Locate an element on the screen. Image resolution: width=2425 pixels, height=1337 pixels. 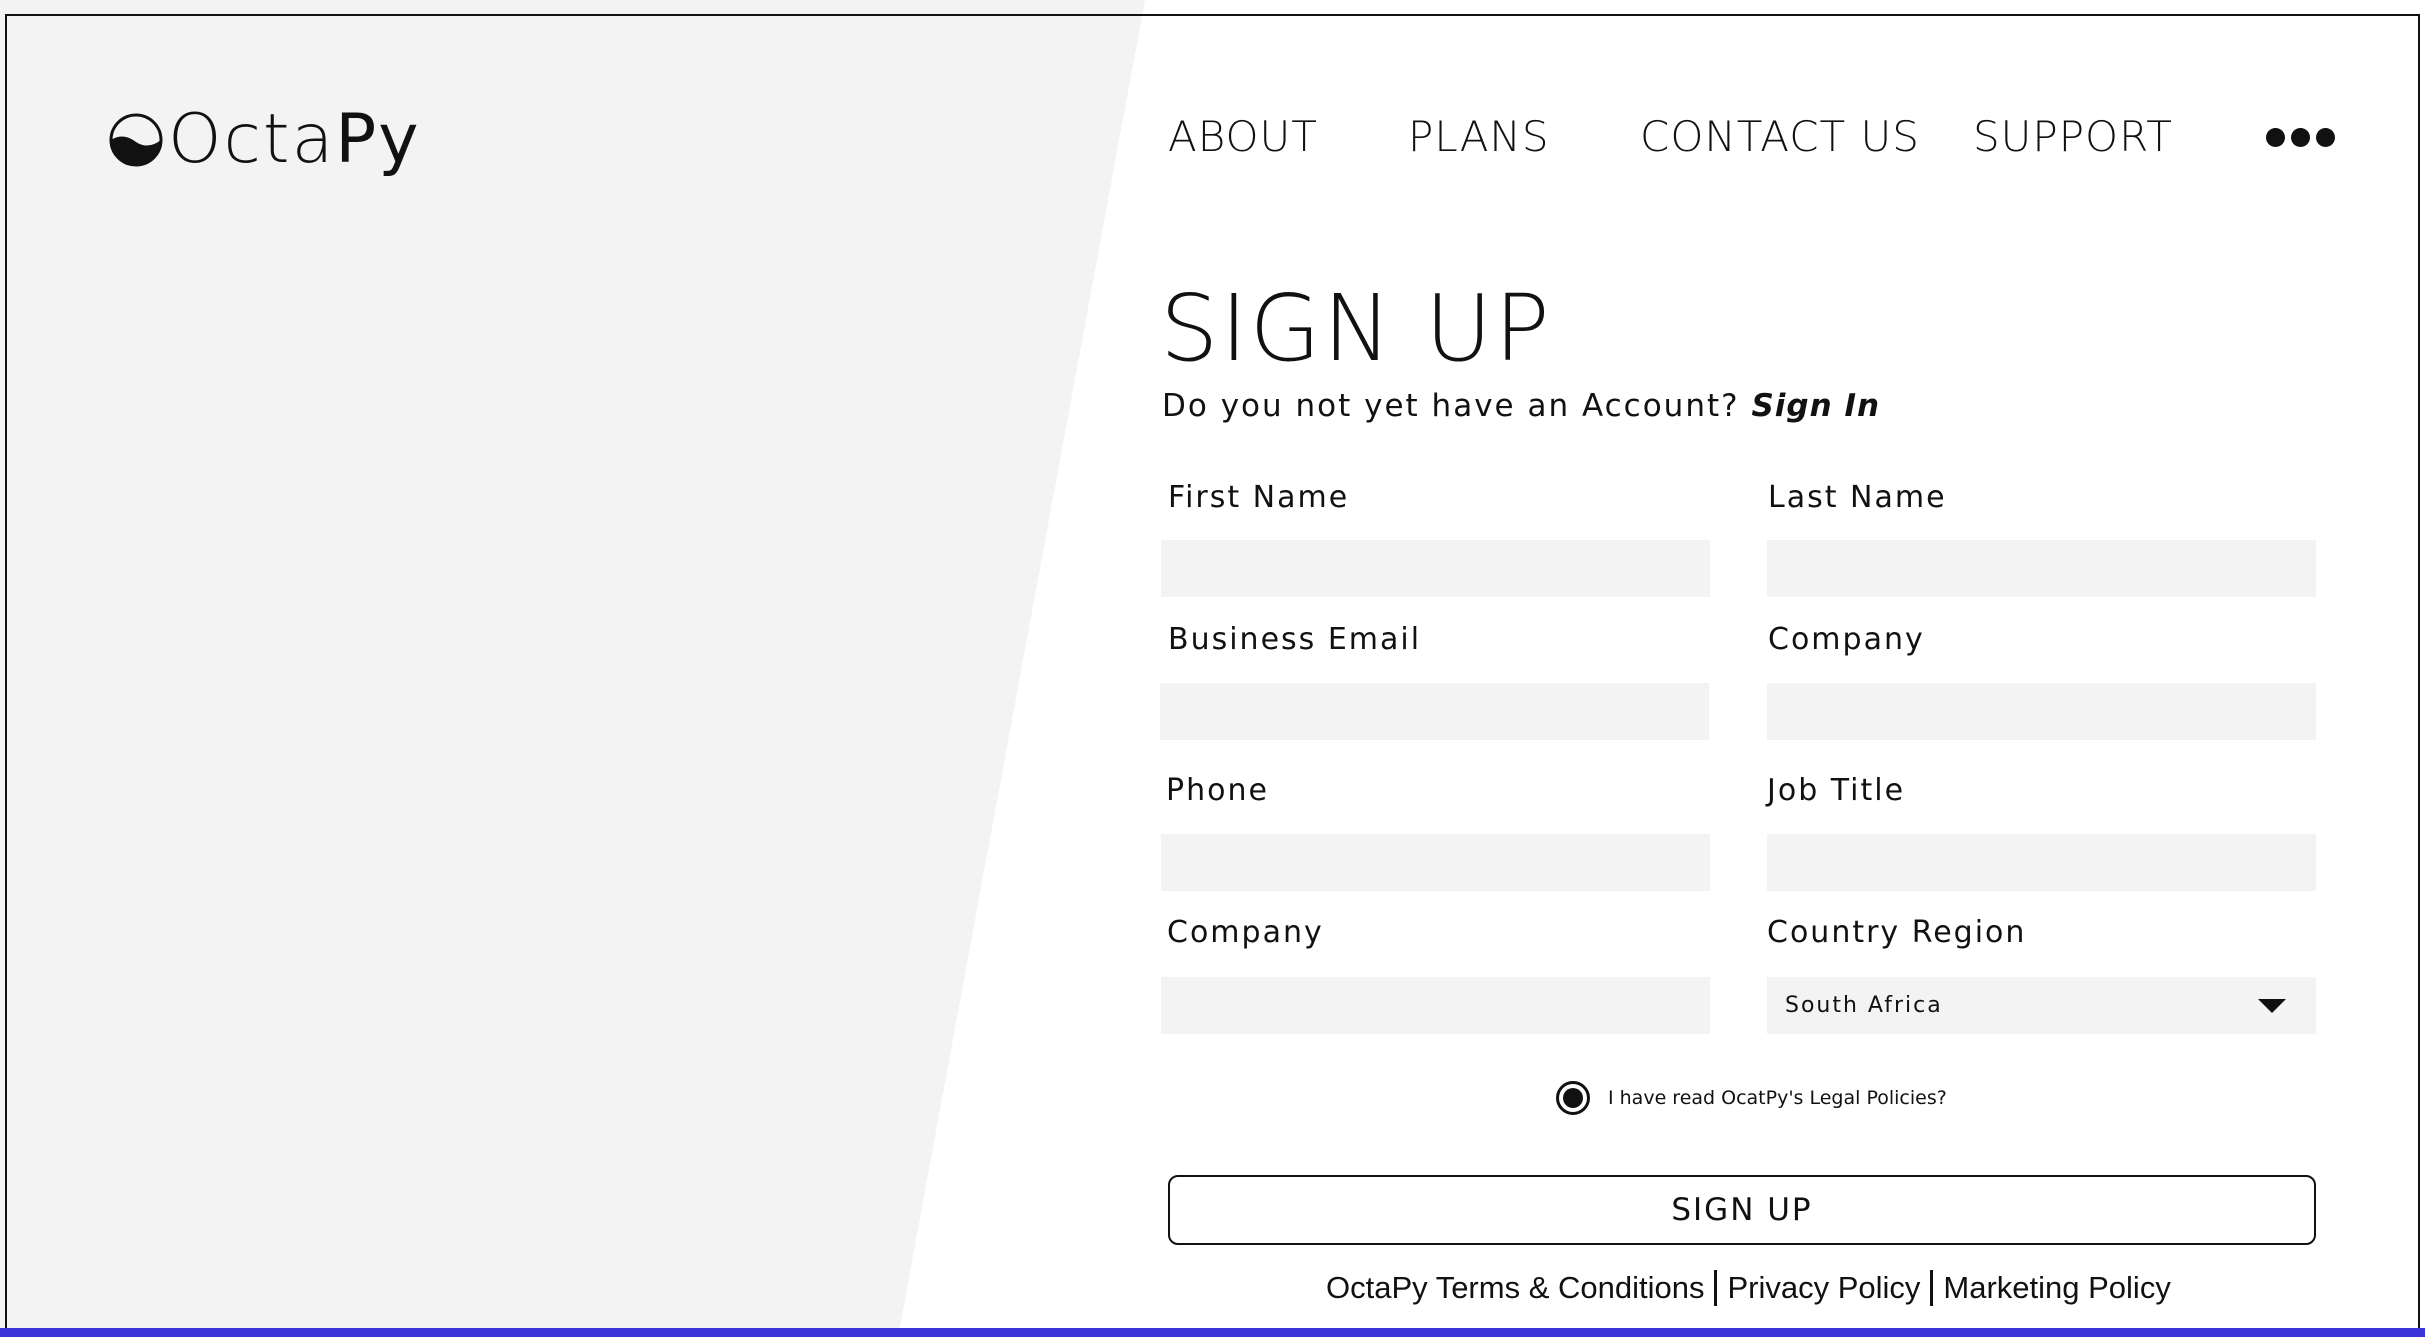
marketing-policy-link: Marketing Policy is located at coordinates (2056, 1288).